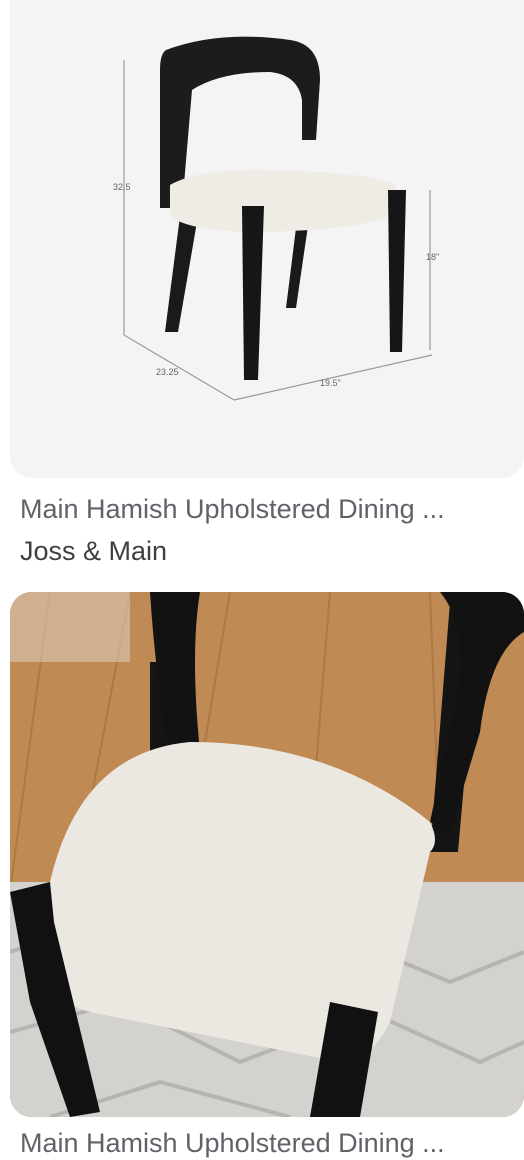 The height and width of the screenshot is (1160, 524). Describe the element at coordinates (432, 257) in the screenshot. I see `dim-seat-height-label: 18"` at that location.